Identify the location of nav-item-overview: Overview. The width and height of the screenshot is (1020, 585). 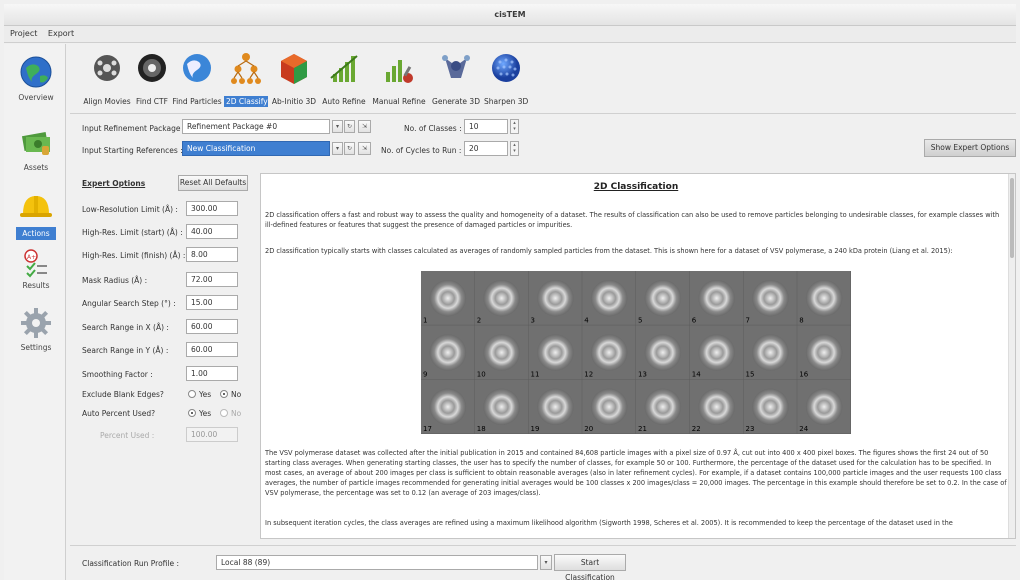
(36, 78).